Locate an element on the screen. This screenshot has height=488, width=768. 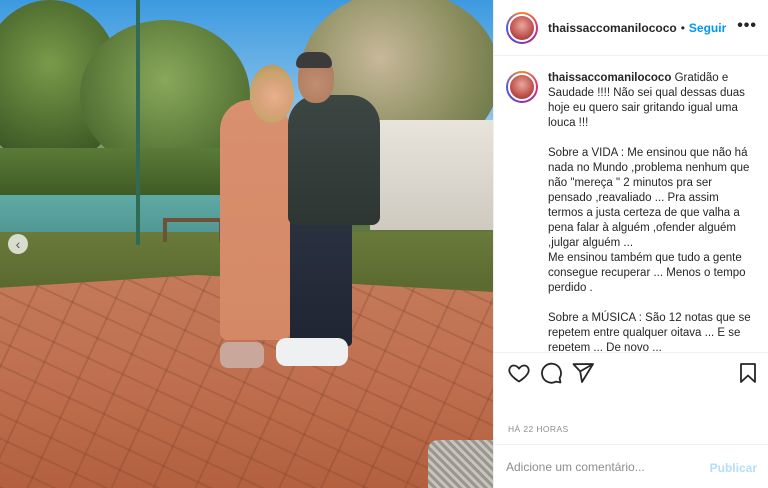
caption-username: thaissaccomanilococo is located at coordinates (609, 78).